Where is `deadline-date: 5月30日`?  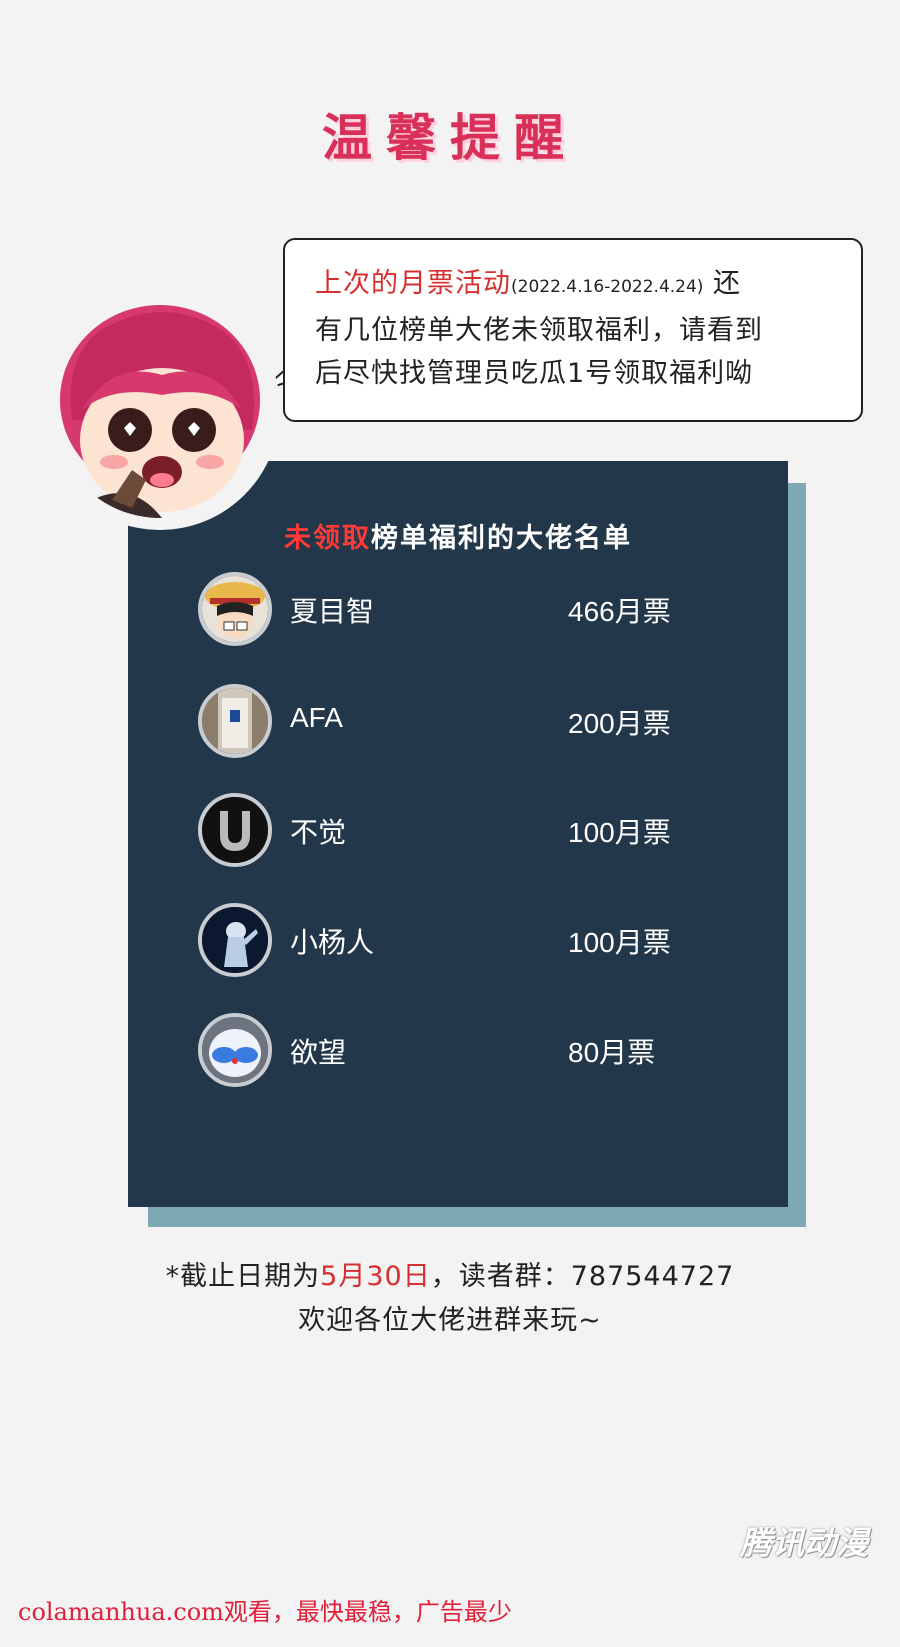 deadline-date: 5月30日 is located at coordinates (375, 1276).